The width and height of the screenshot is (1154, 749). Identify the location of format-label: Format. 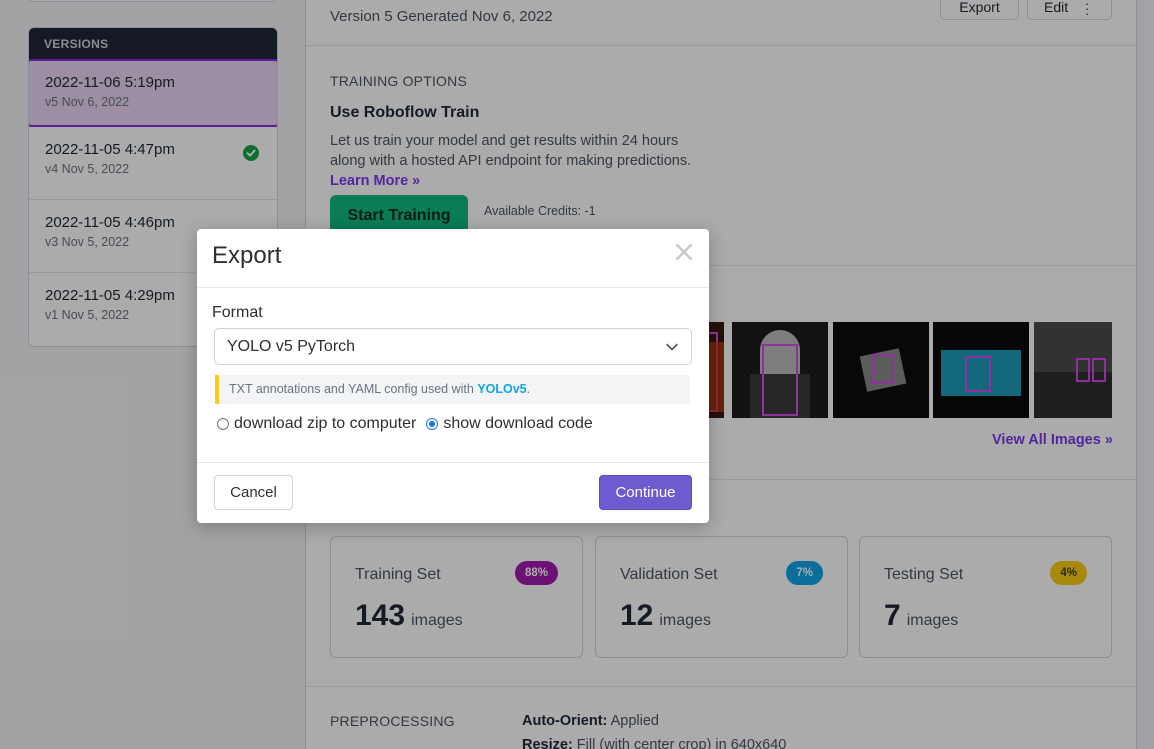
(237, 312).